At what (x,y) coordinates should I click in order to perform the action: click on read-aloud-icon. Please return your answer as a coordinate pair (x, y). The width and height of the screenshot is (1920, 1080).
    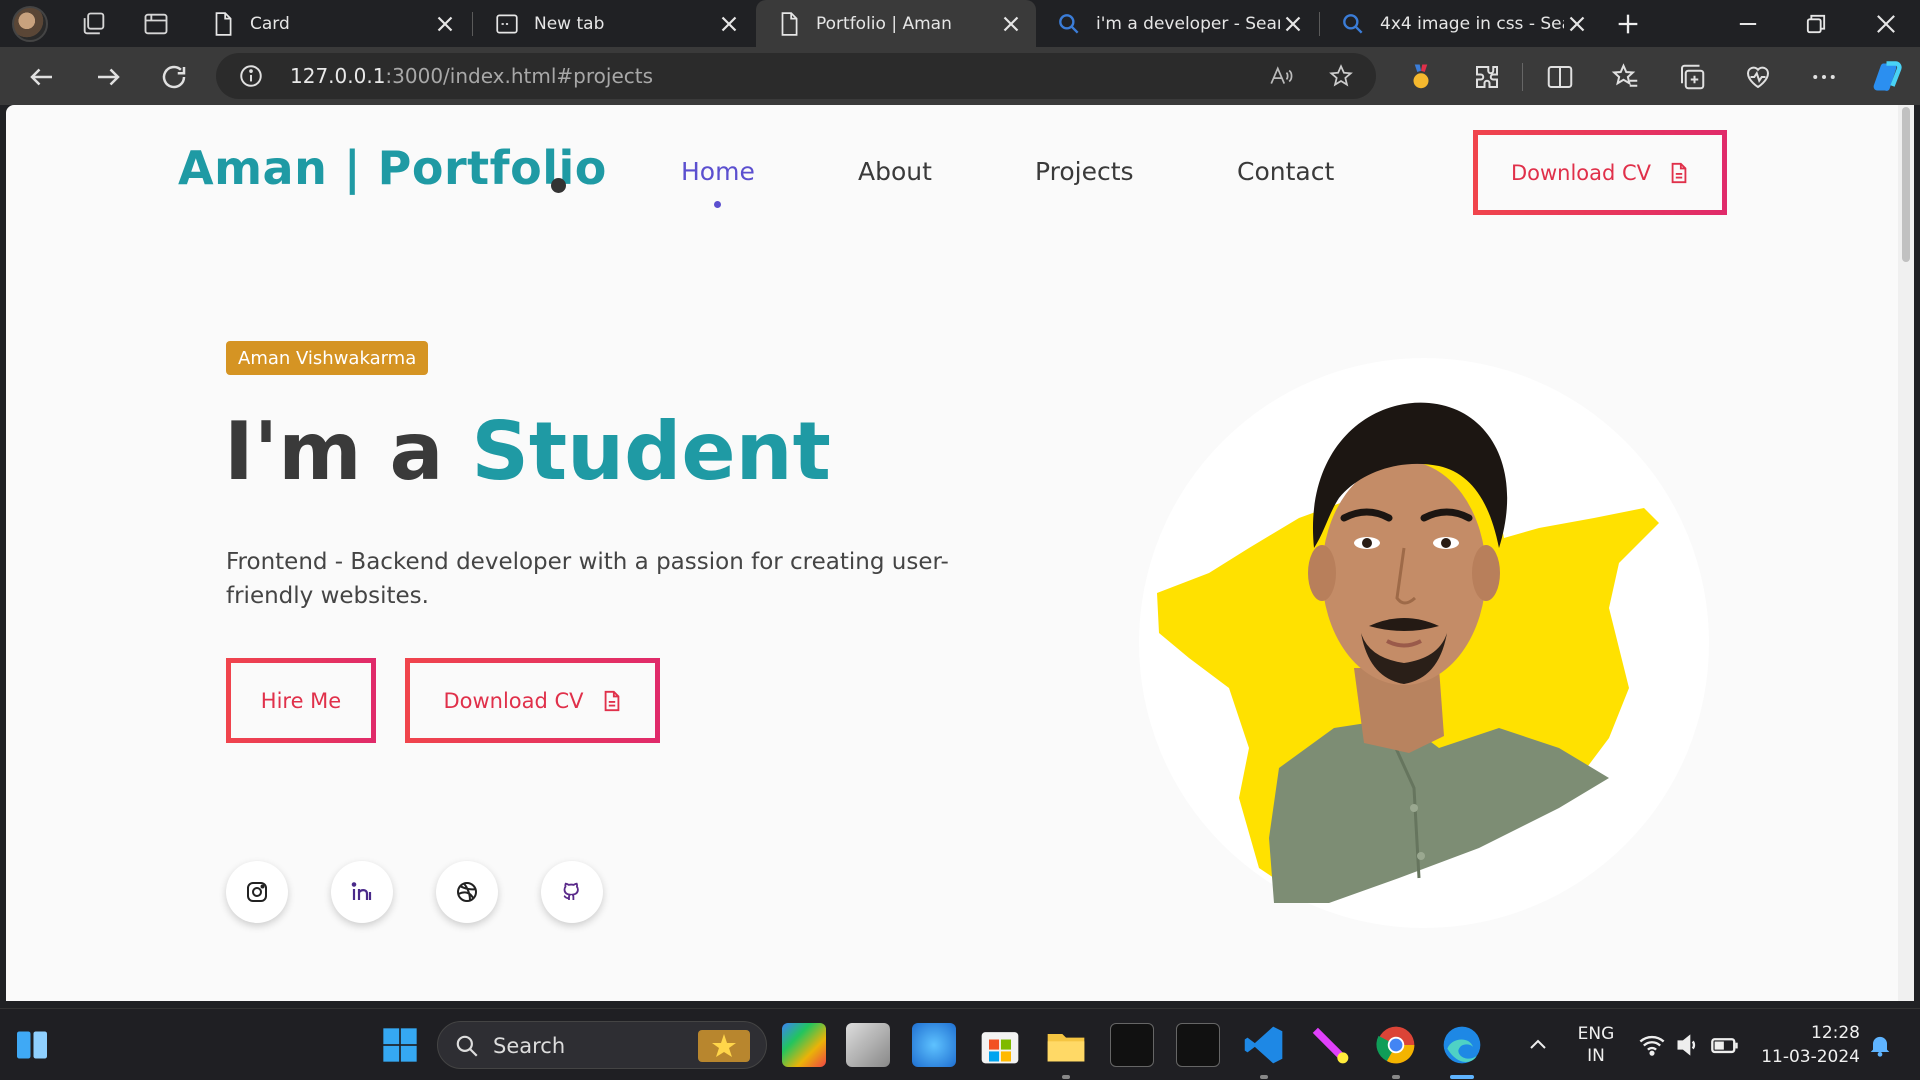
    Looking at the image, I should click on (1281, 76).